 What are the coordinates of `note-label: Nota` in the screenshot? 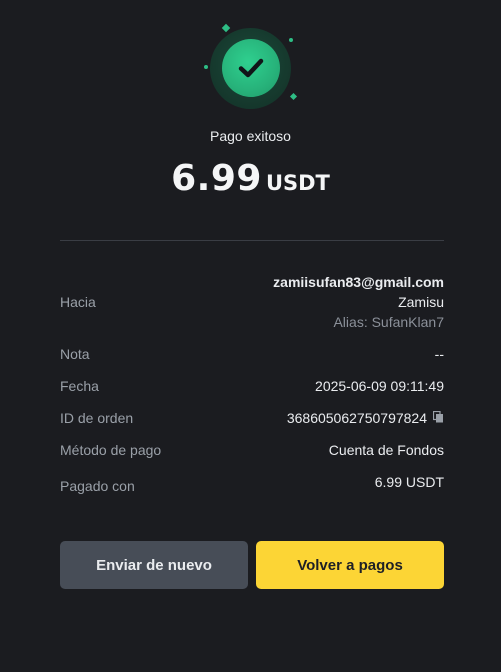 It's located at (75, 354).